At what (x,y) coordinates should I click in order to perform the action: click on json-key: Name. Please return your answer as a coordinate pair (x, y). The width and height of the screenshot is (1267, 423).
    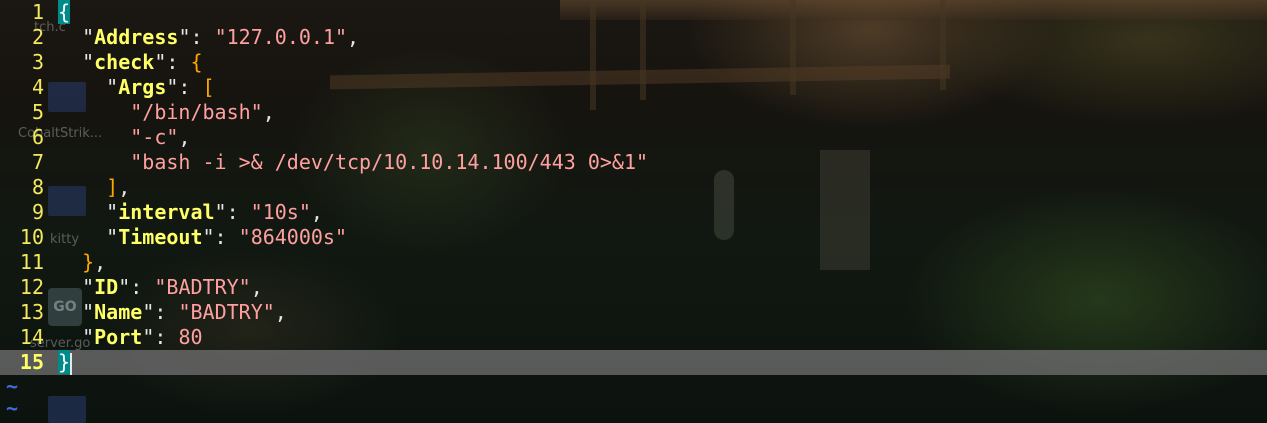
    Looking at the image, I should click on (118, 312).